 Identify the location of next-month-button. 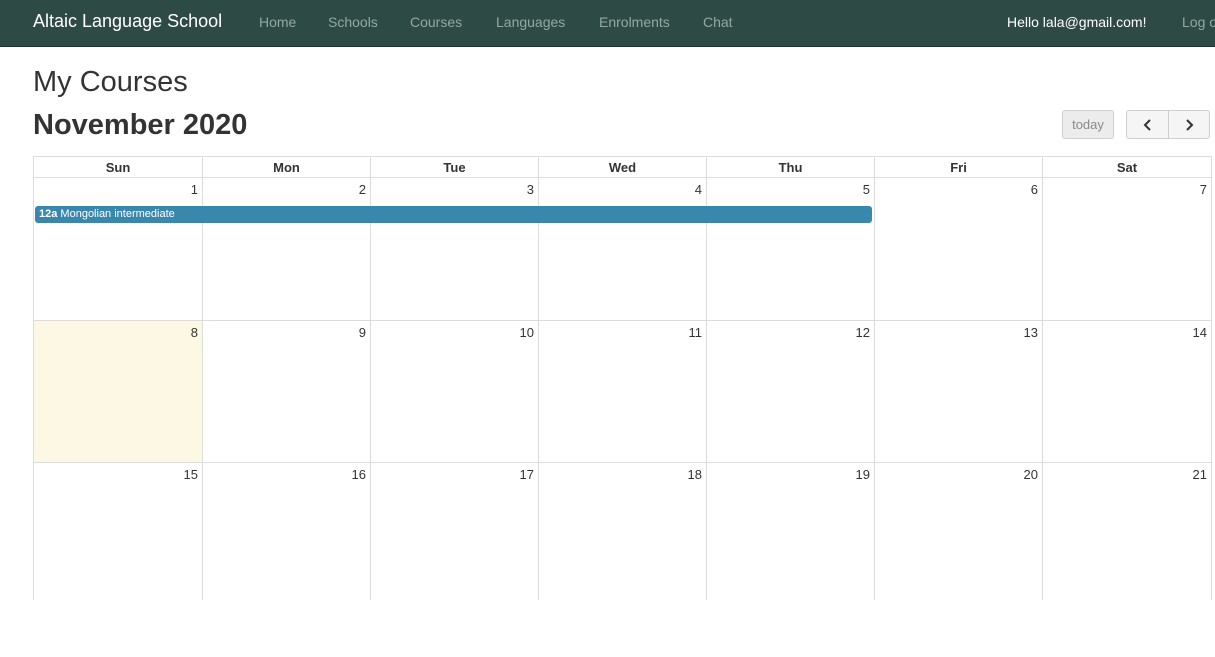
(1189, 124).